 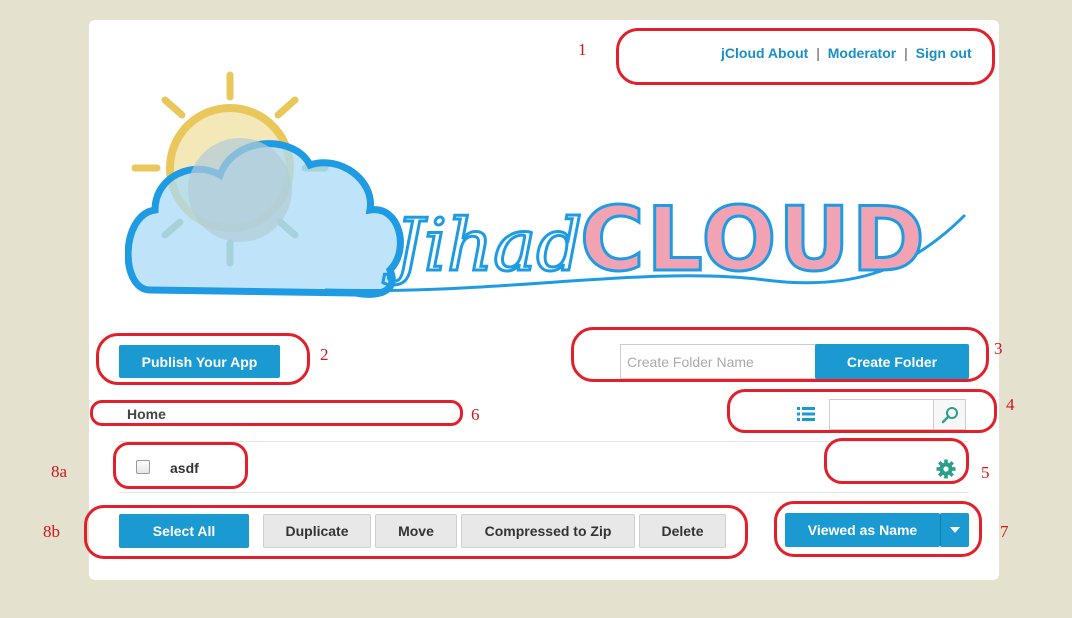 I want to click on search-icon, so click(x=949, y=414).